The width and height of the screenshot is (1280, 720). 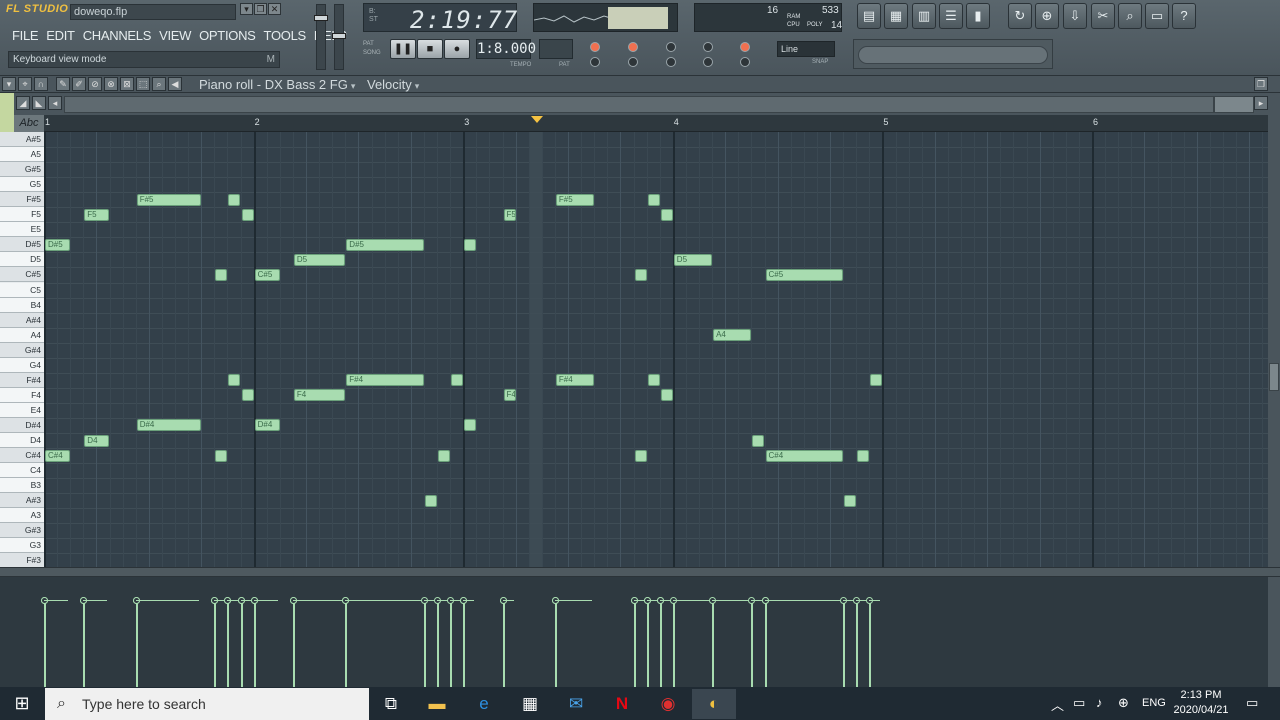 I want to click on key-cs4: C#4, so click(x=22, y=456).